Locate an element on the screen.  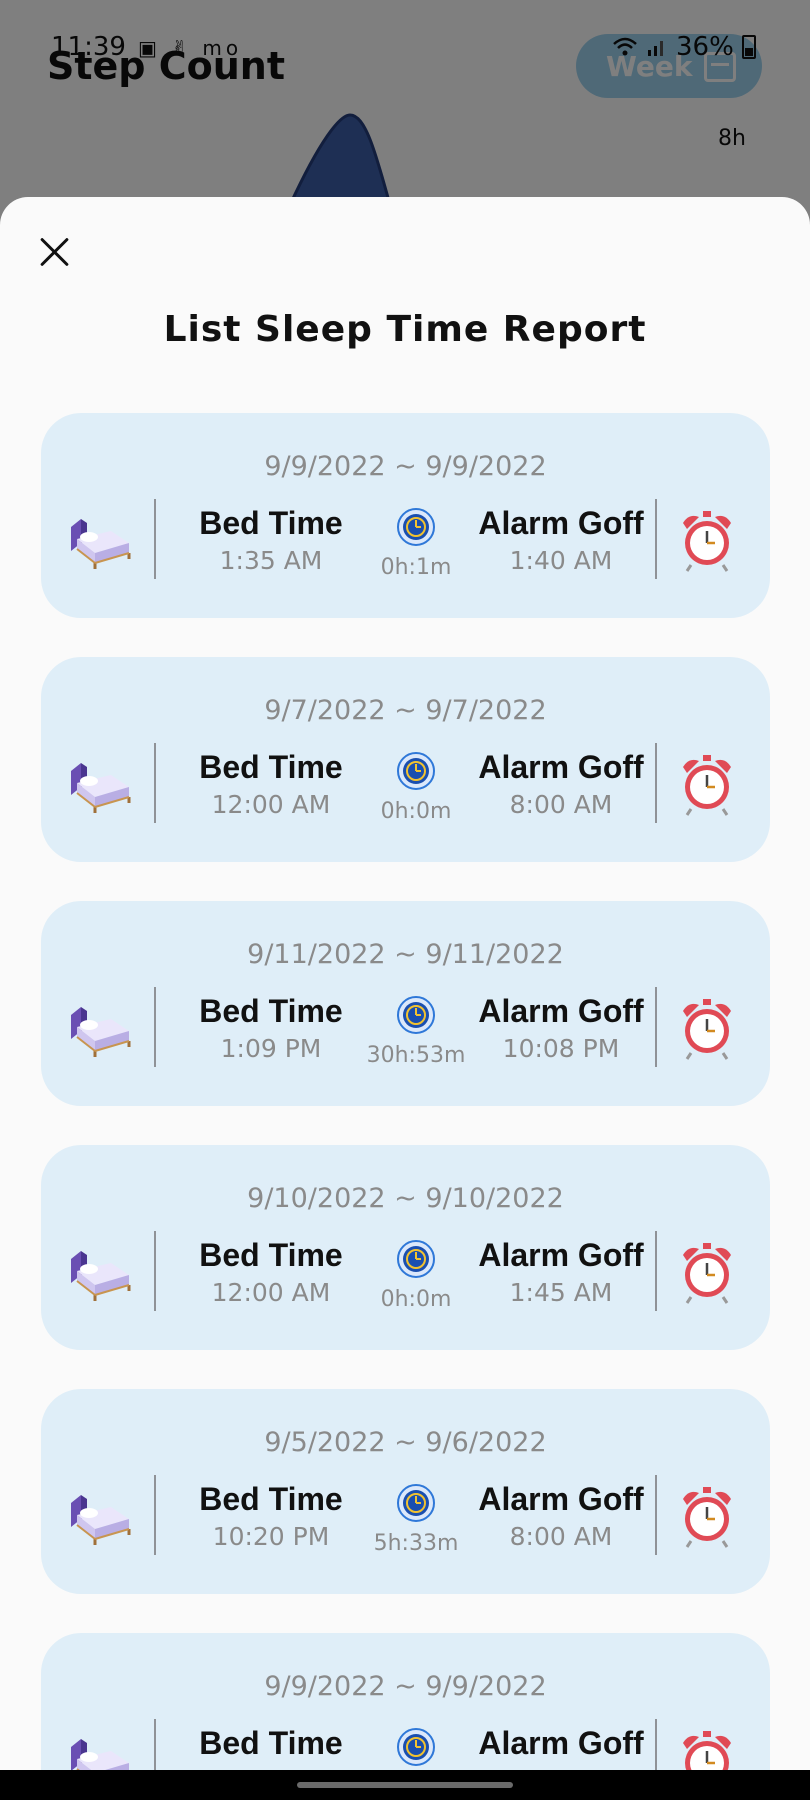
alarm-time-value: 1:45 AM is located at coordinates (561, 1292).